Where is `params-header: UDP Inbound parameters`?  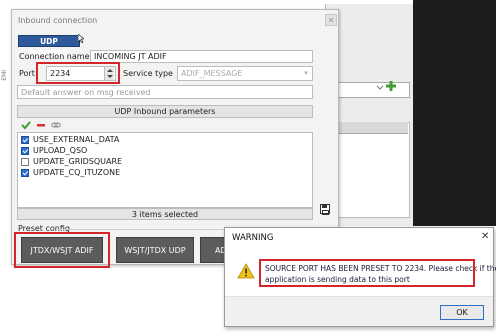 params-header: UDP Inbound parameters is located at coordinates (165, 111).